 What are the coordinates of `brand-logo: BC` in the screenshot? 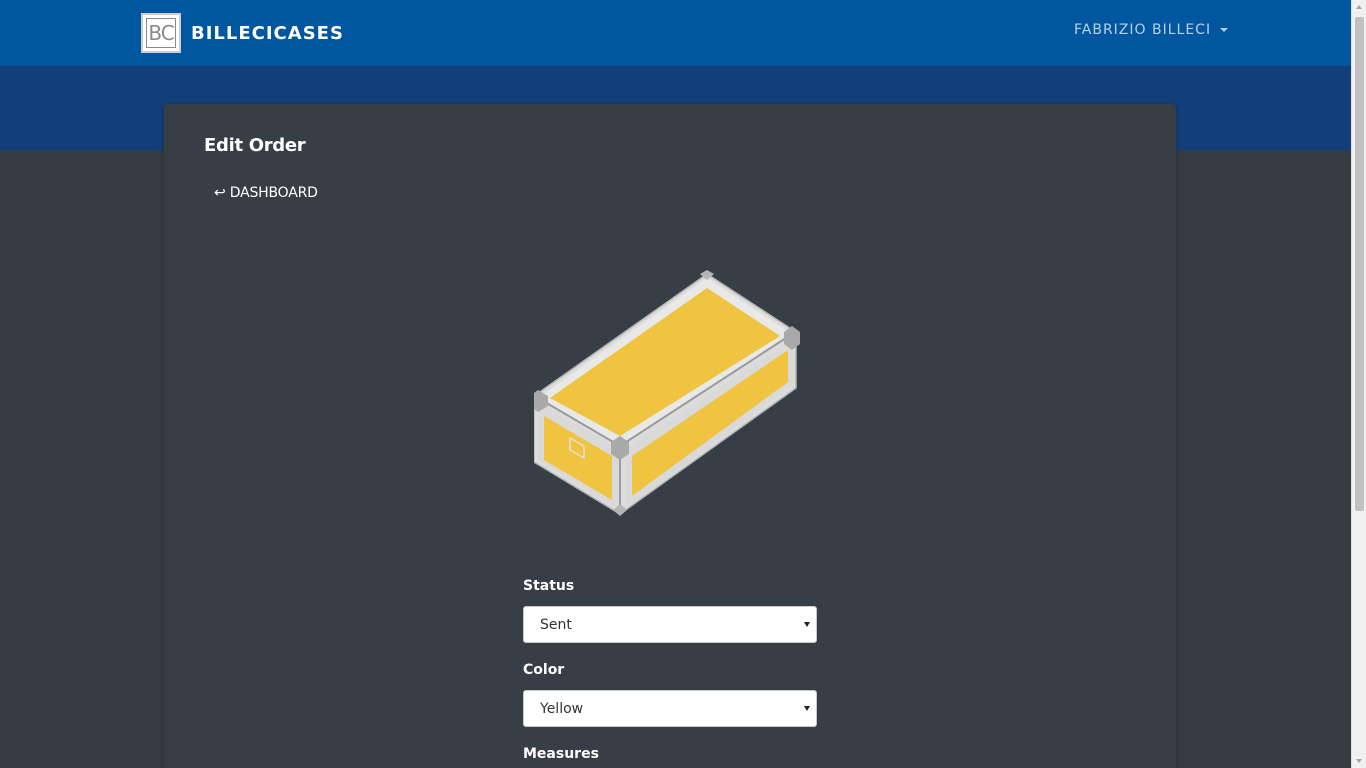 It's located at (161, 33).